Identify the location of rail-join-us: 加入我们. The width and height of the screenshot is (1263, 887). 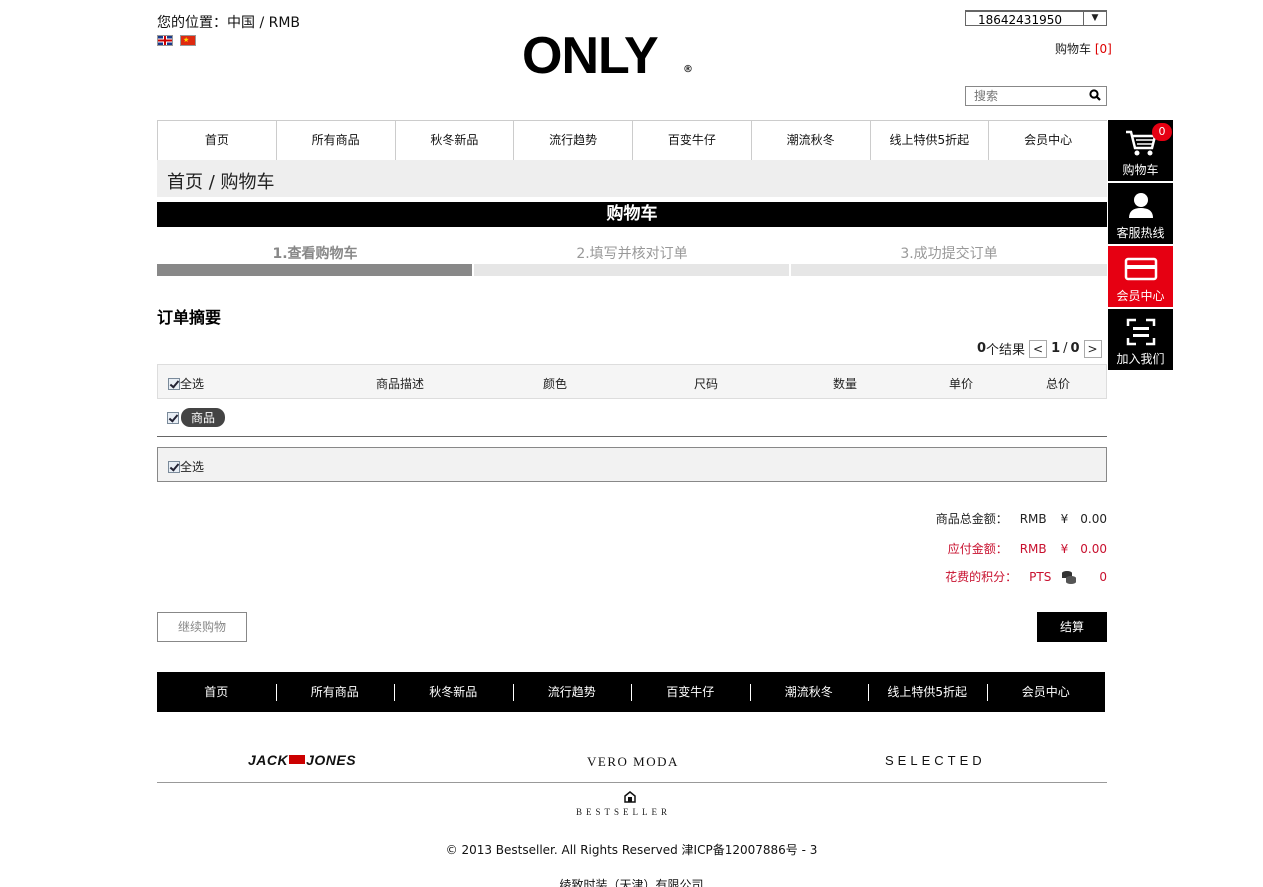
(1140, 339).